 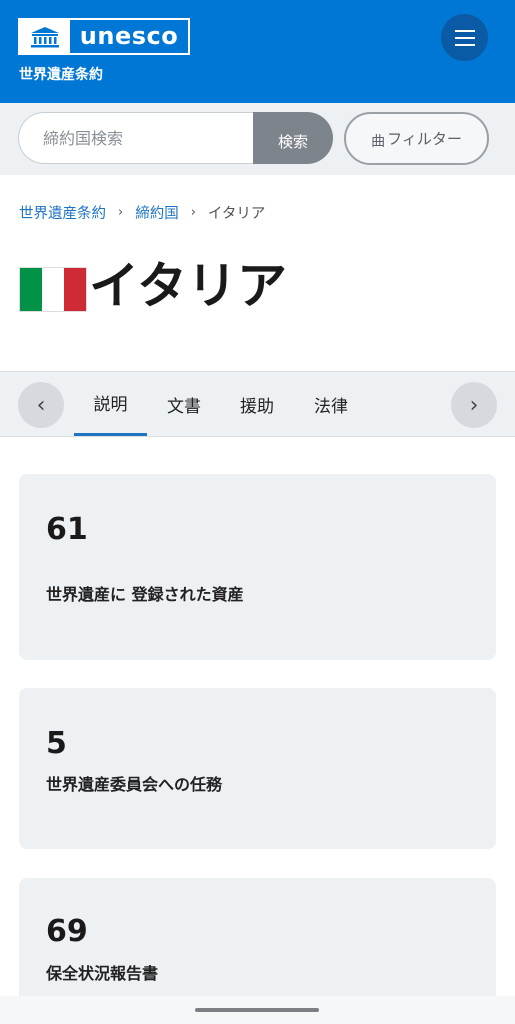 I want to click on tab-assistance: 援助, so click(x=257, y=404).